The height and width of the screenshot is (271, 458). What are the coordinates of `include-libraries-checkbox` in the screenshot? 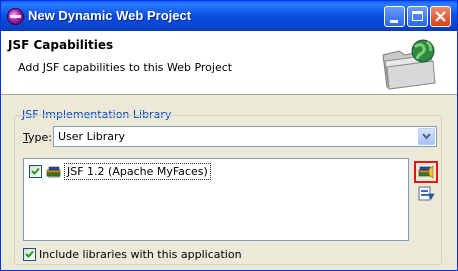 It's located at (29, 254).